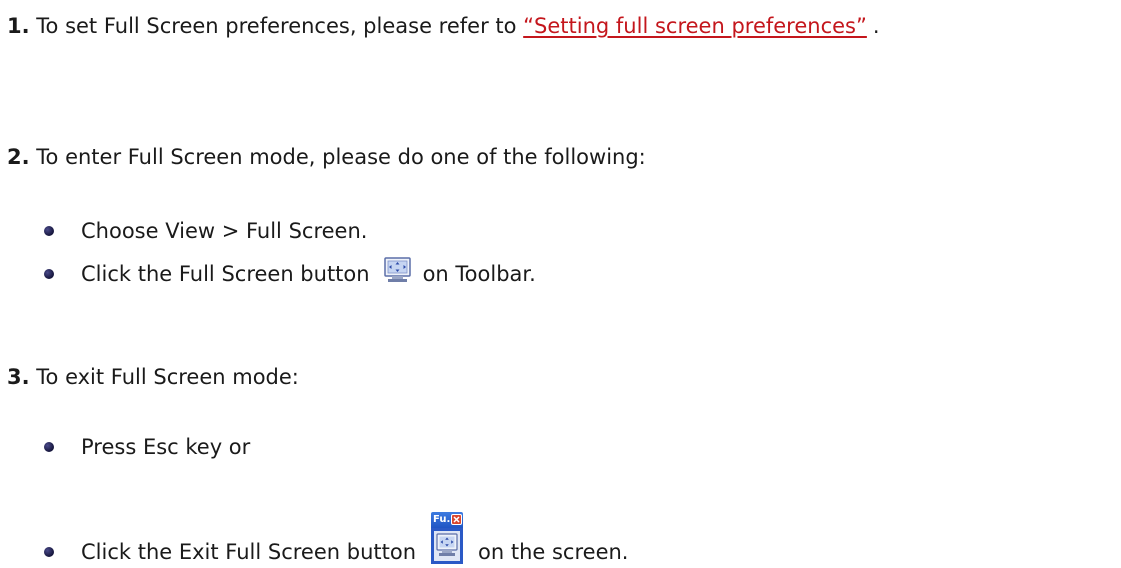  Describe the element at coordinates (167, 377) in the screenshot. I see `step-3-text: To exit Full Screen mode:` at that location.